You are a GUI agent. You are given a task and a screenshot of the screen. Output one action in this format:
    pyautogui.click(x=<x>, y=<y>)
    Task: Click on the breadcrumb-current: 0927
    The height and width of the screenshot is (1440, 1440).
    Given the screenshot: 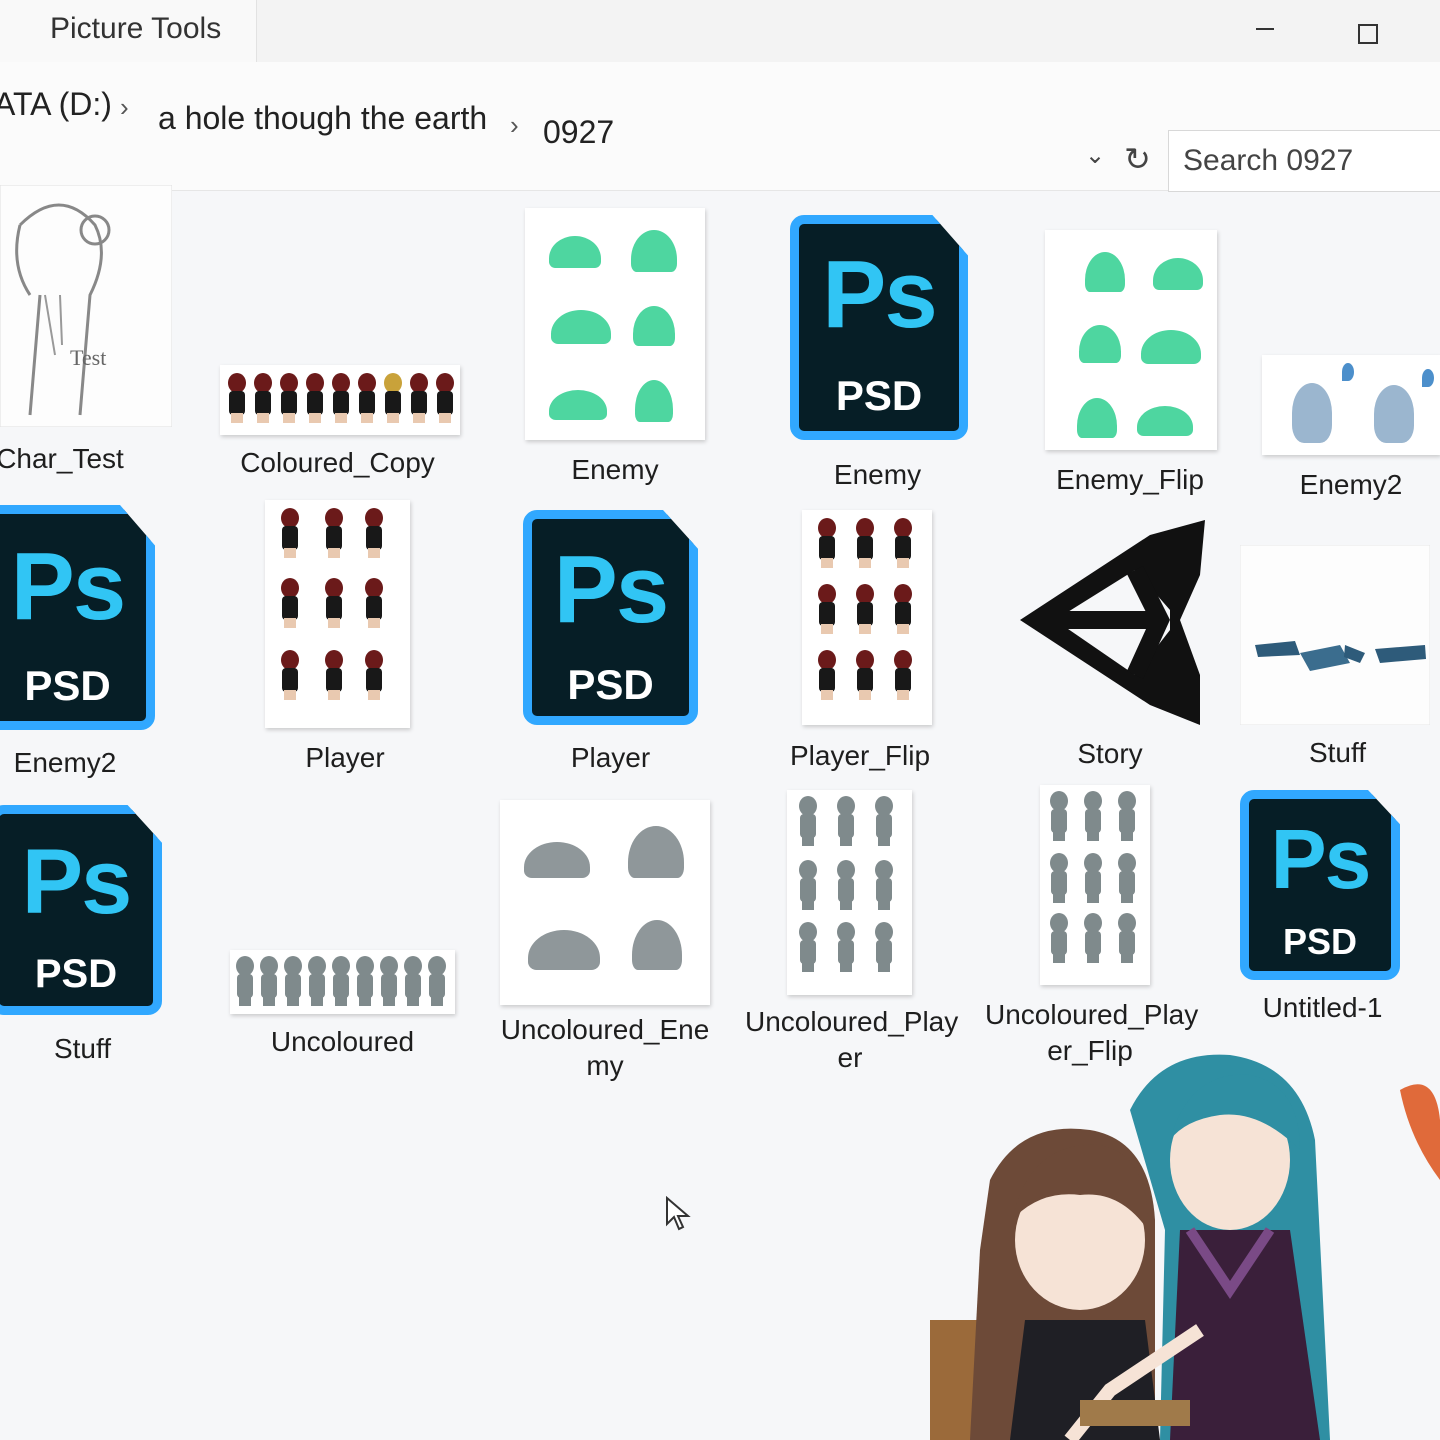 What is the action you would take?
    pyautogui.click(x=578, y=132)
    